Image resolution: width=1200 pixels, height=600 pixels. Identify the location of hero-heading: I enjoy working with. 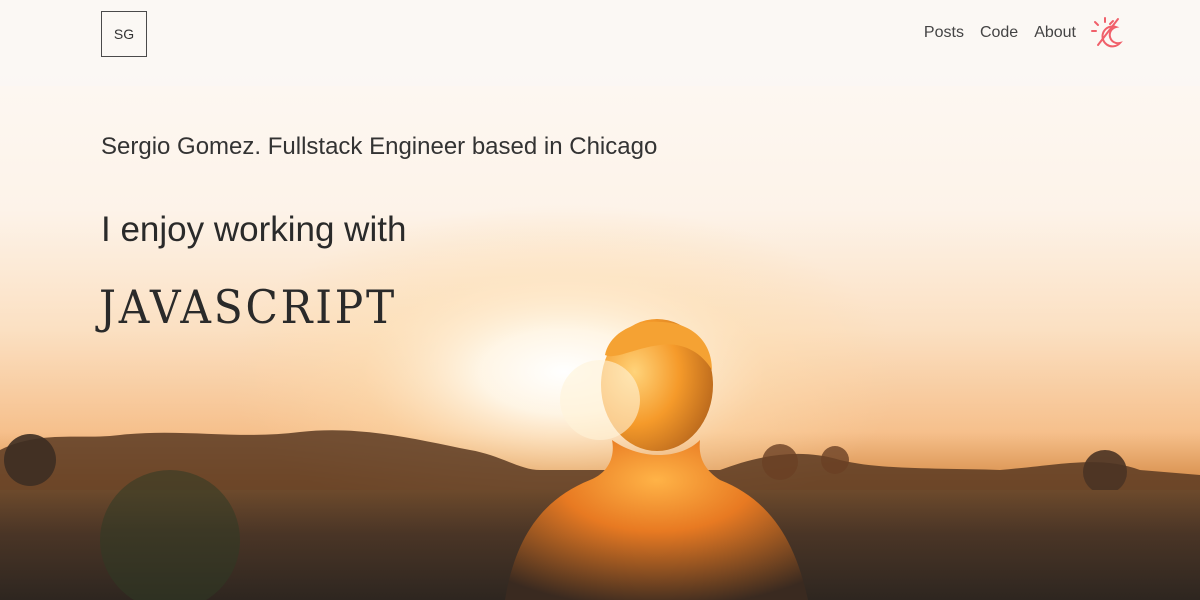
(254, 229).